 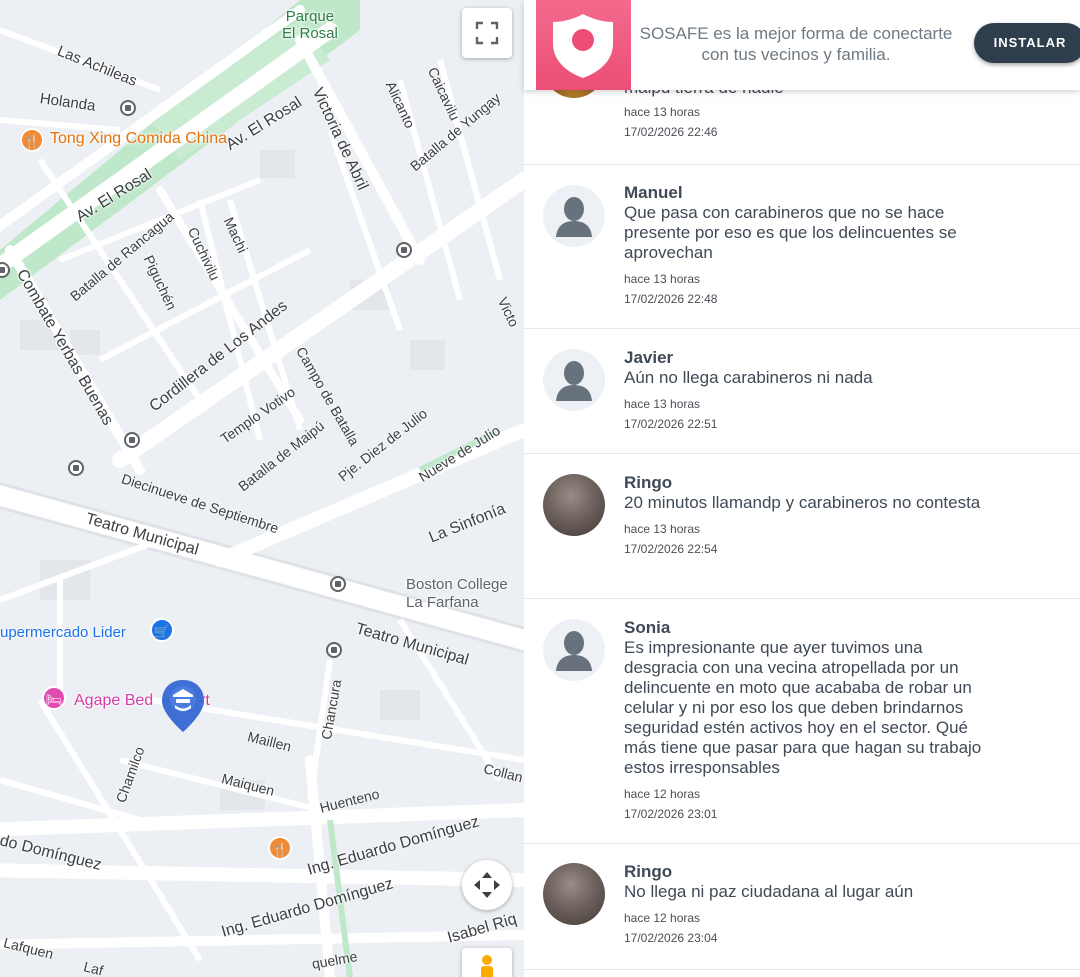 I want to click on poi-label: Tong Xing Comida China, so click(x=138, y=139).